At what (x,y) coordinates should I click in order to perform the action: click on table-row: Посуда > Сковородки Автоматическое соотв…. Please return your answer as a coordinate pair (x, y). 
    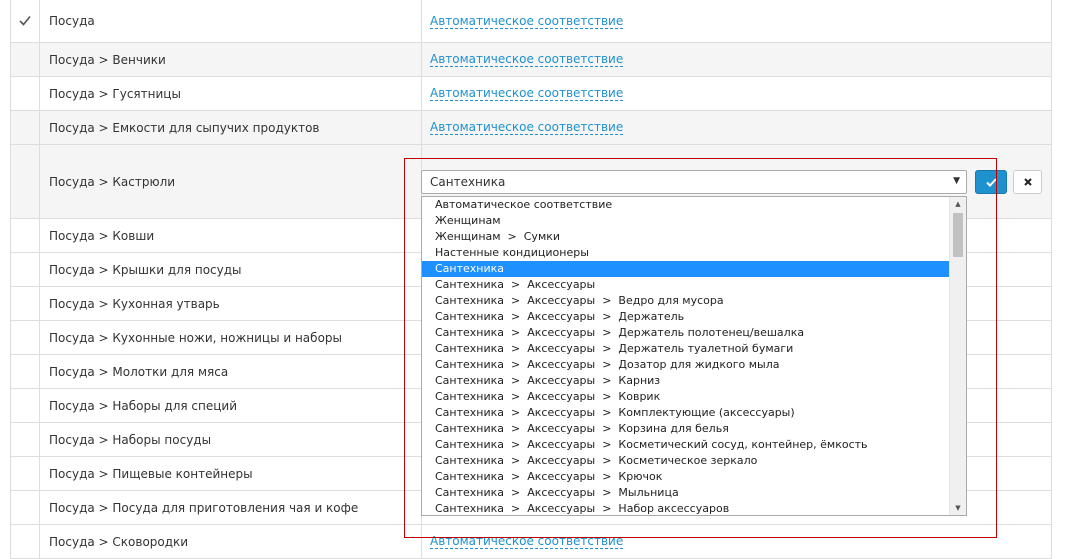
    Looking at the image, I should click on (531, 542).